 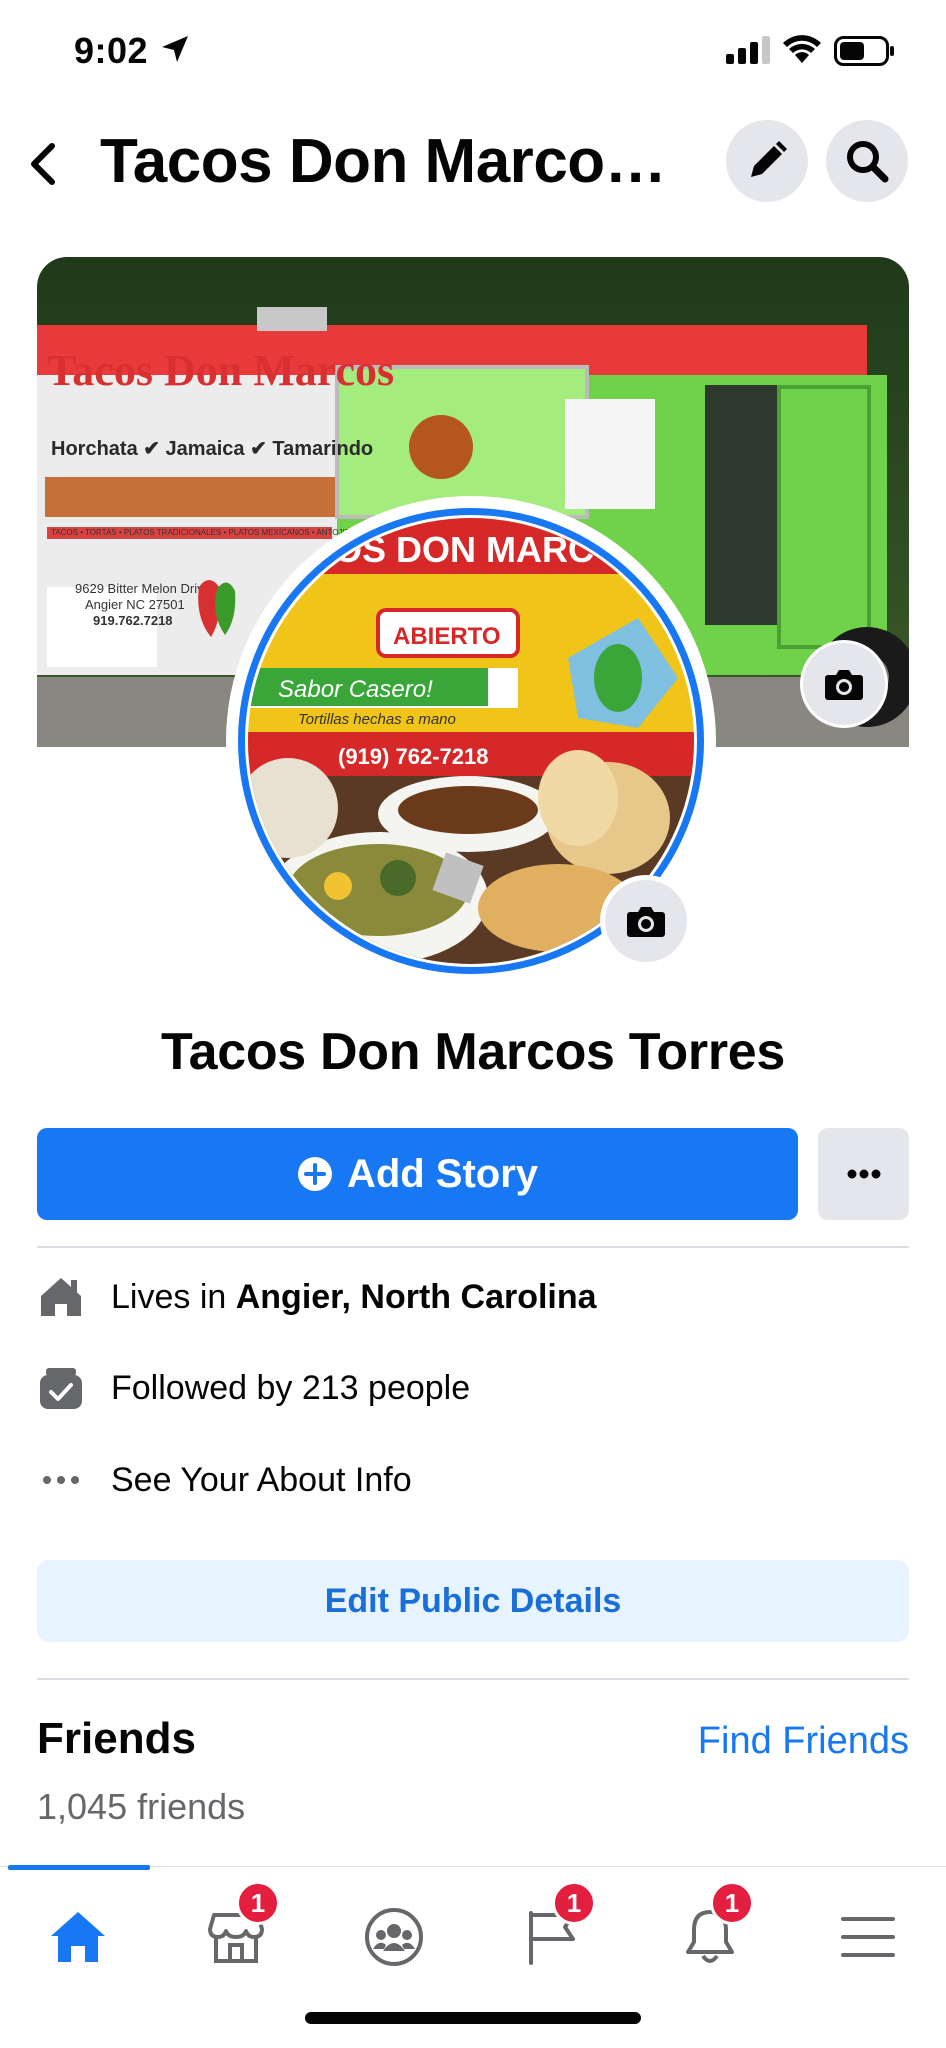 I want to click on back-button, so click(x=43, y=164).